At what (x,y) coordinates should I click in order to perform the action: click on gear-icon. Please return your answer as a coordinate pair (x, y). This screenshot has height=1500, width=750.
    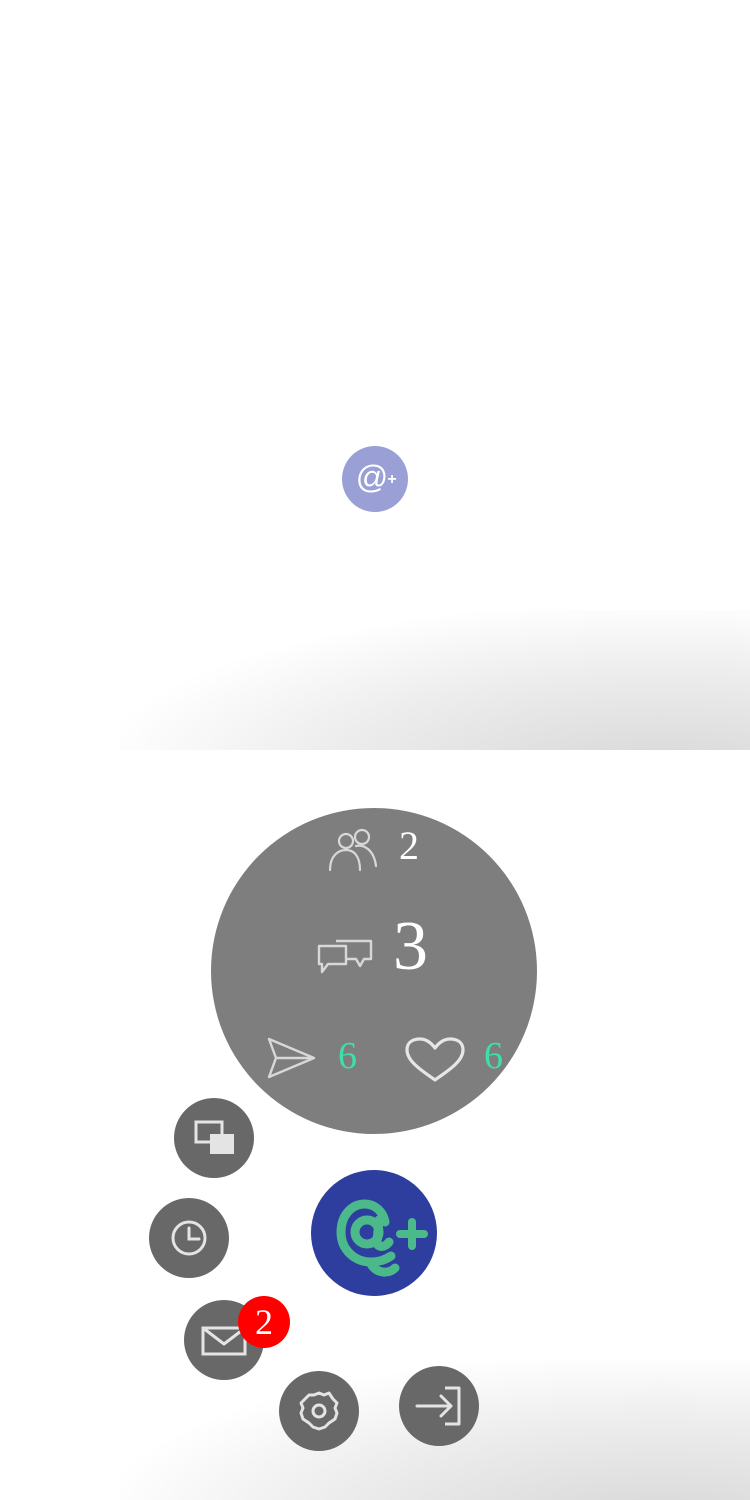
    Looking at the image, I should click on (319, 1411).